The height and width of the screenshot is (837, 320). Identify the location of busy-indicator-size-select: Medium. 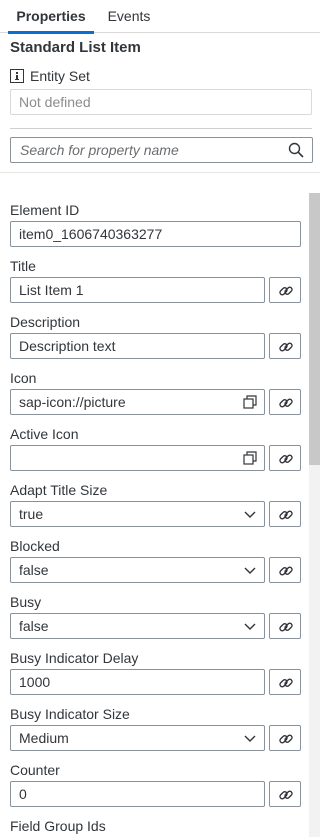
(137, 738).